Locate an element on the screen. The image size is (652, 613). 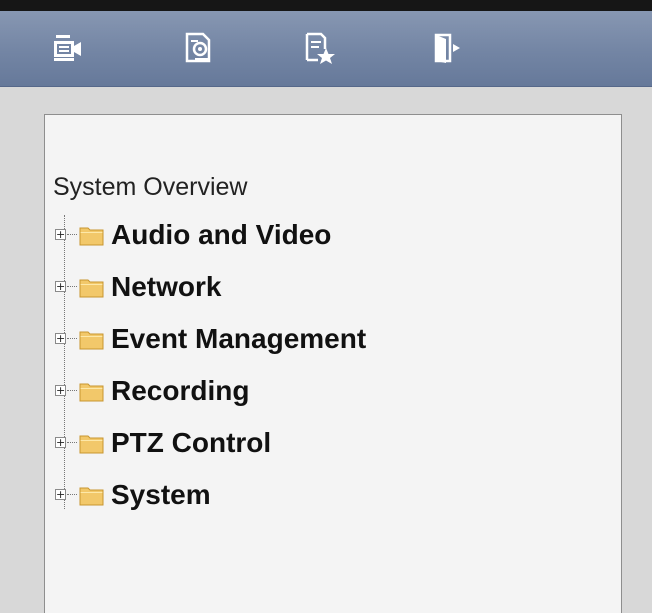
playback-icon is located at coordinates (198, 47).